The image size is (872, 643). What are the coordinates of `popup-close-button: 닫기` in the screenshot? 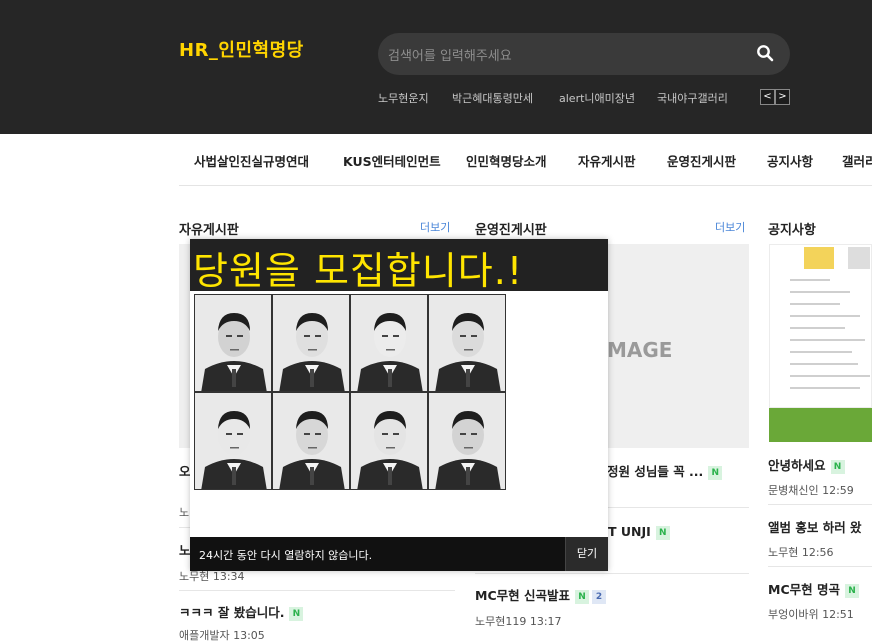 It's located at (586, 554).